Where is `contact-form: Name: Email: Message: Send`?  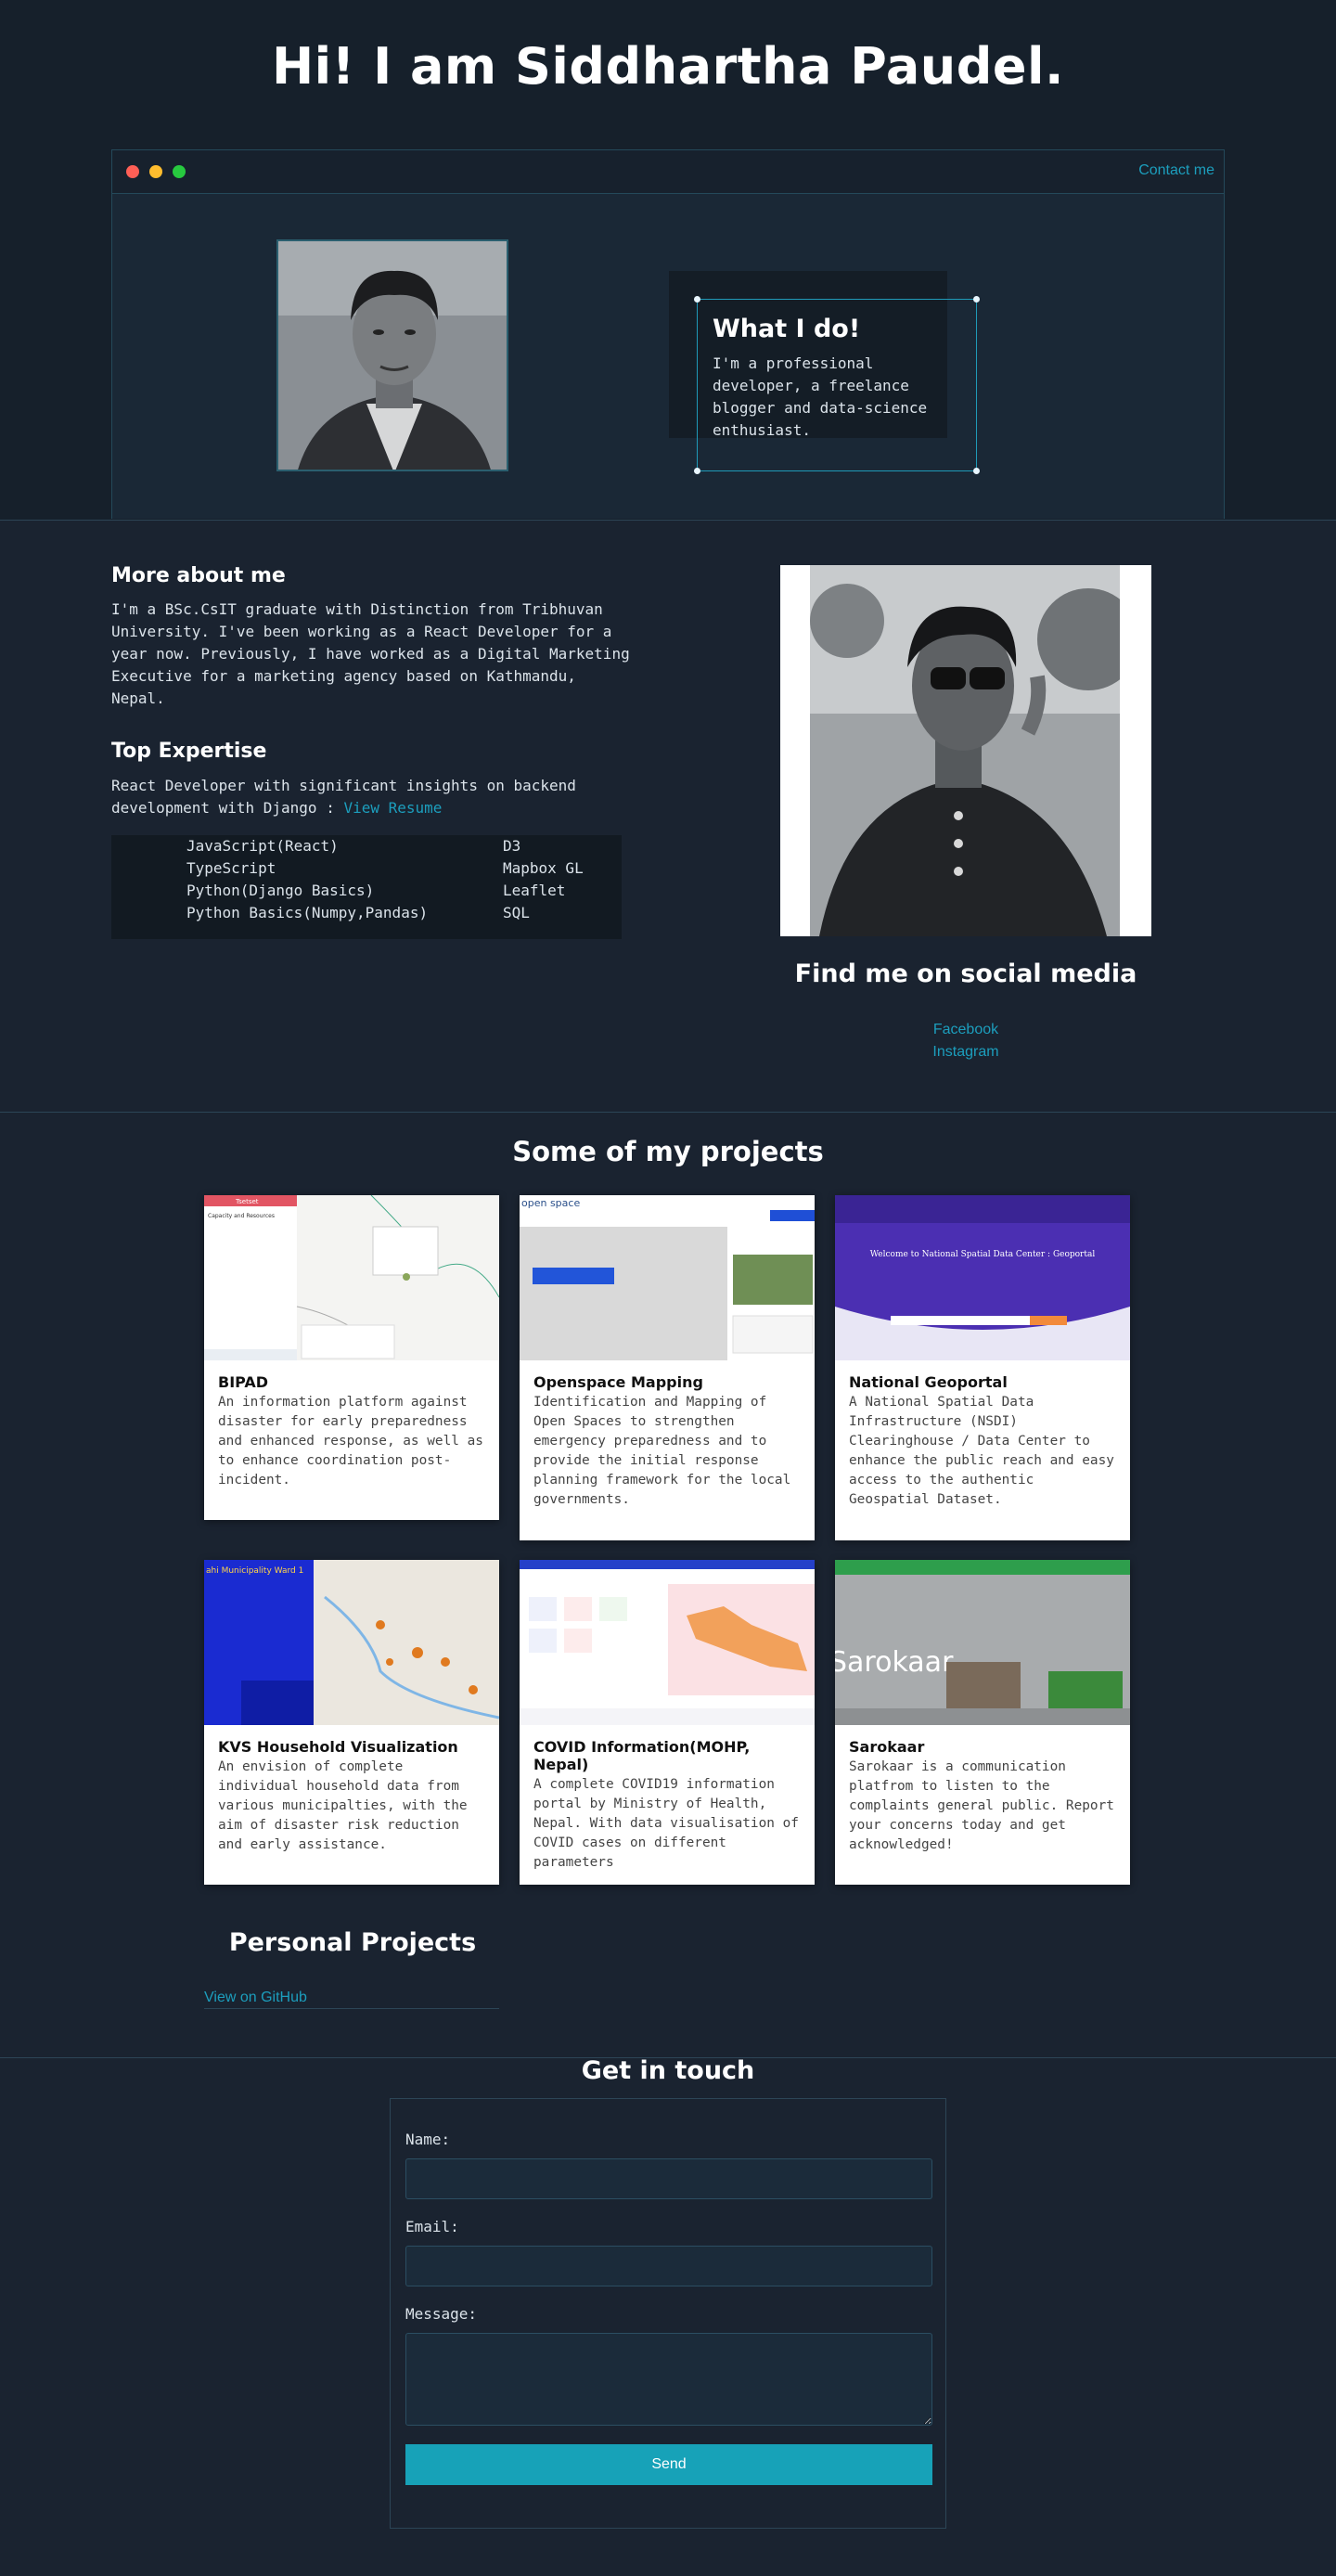 contact-form: Name: Email: Message: Send is located at coordinates (668, 2313).